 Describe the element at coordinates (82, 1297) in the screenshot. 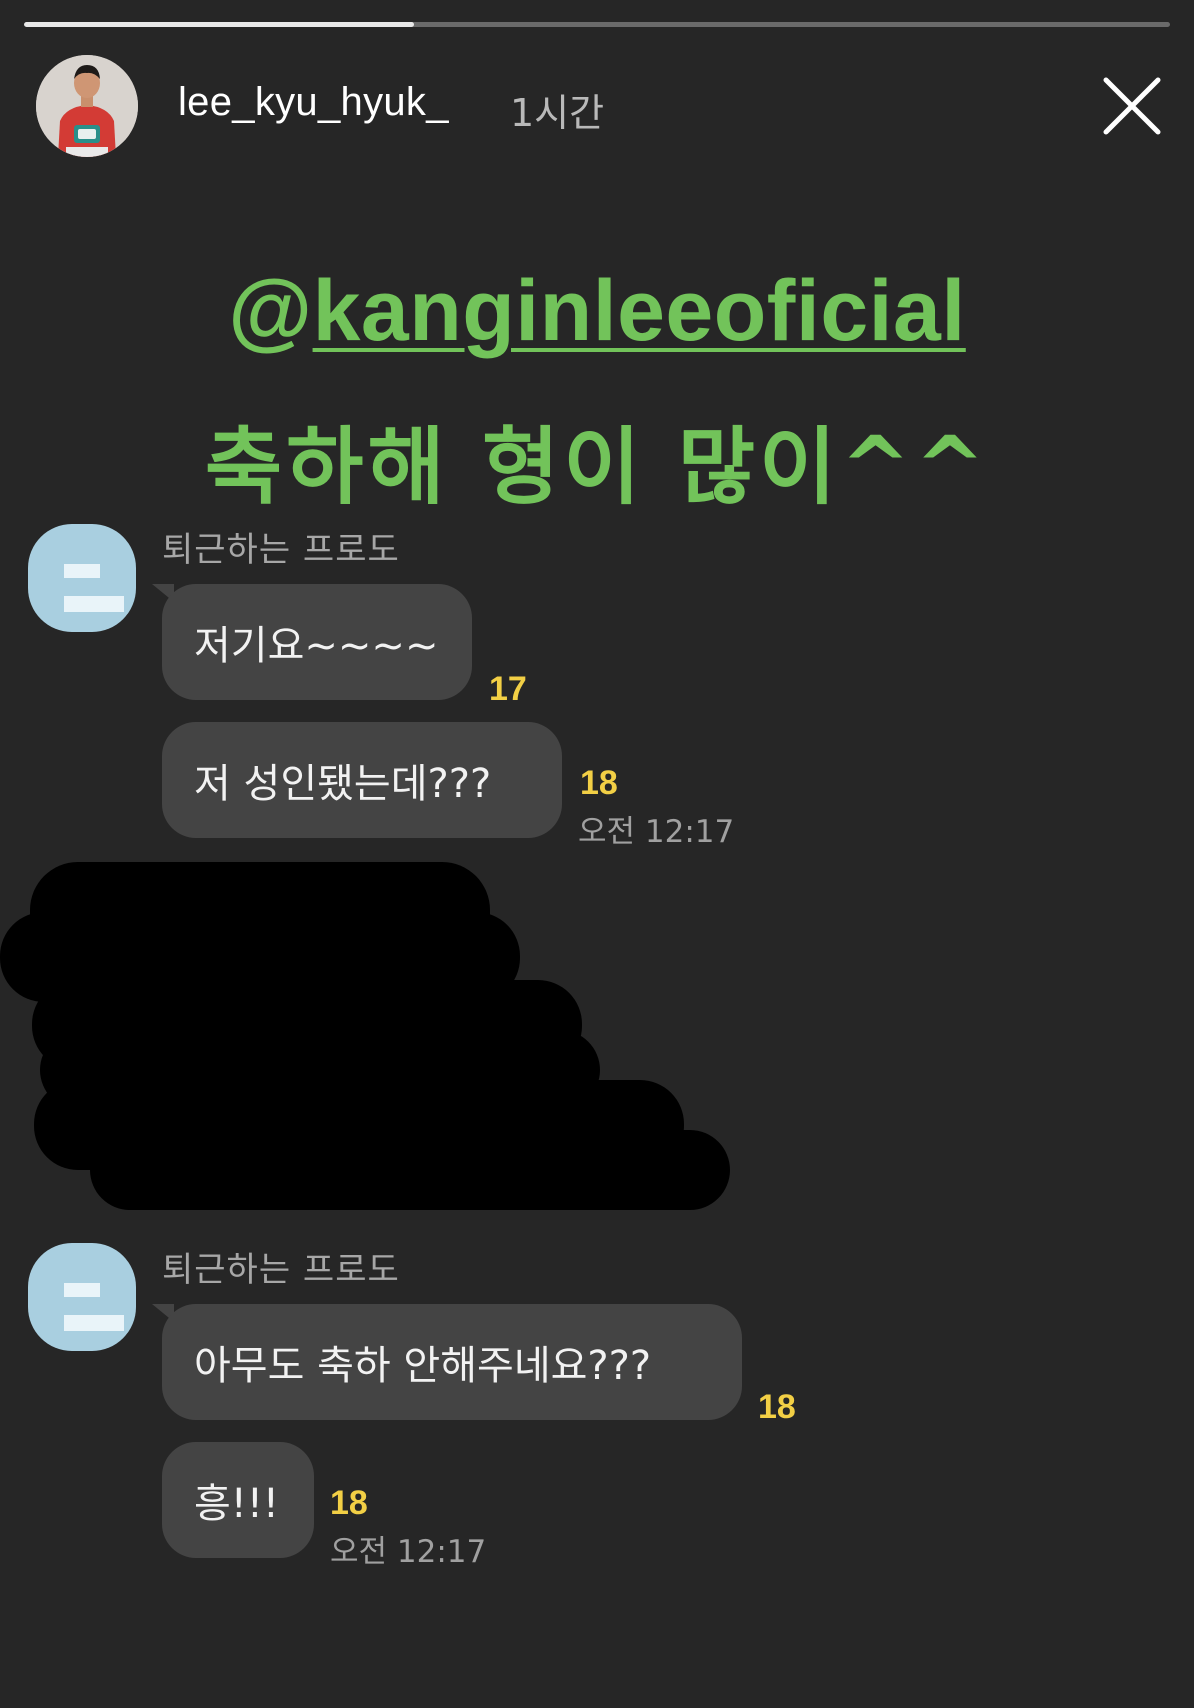

I see `chat-avatar` at that location.